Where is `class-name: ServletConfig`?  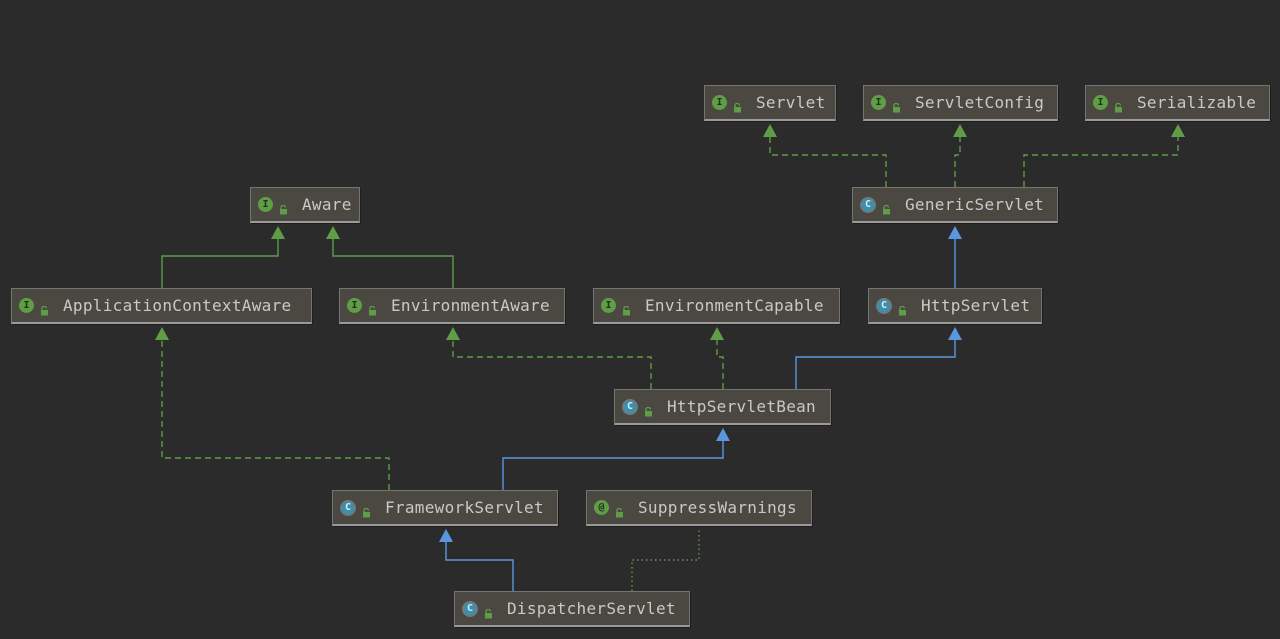 class-name: ServletConfig is located at coordinates (980, 102).